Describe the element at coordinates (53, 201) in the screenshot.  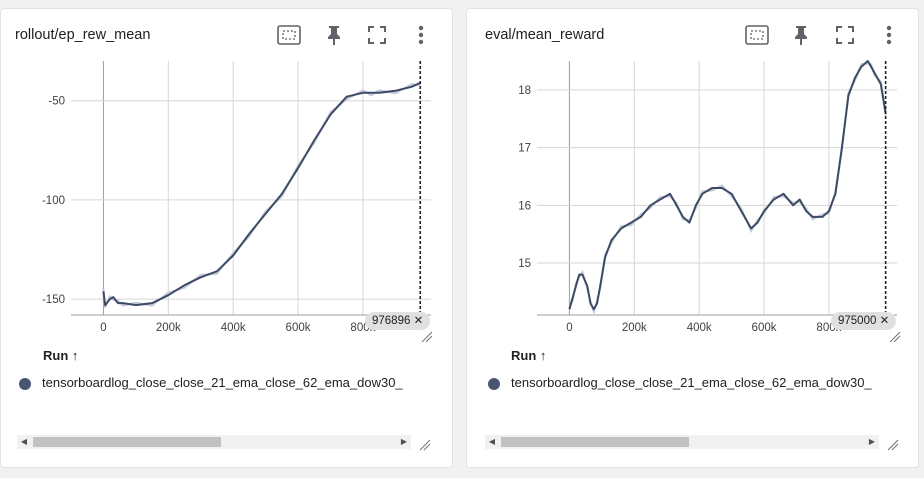
I see `y-tick-label: -100` at that location.